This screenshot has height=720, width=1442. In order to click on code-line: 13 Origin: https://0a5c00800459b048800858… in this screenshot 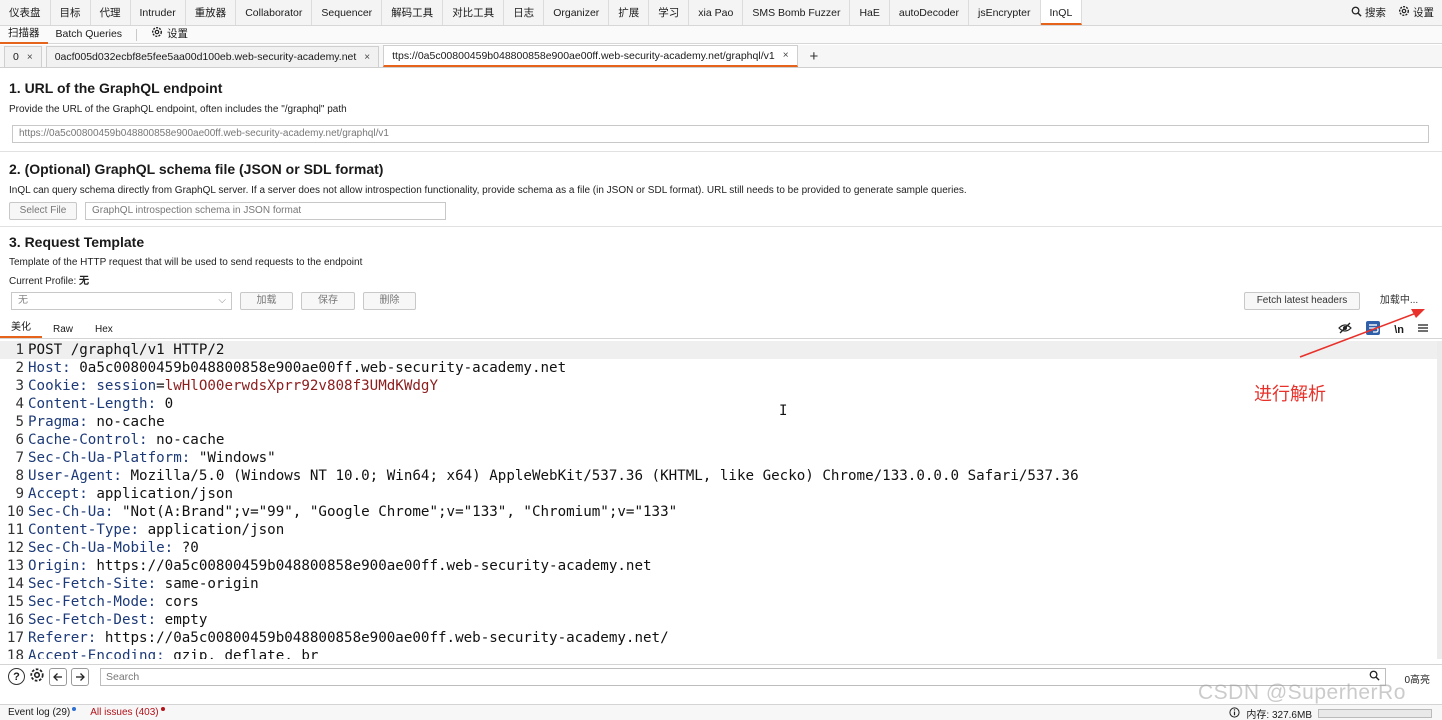, I will do `click(719, 566)`.